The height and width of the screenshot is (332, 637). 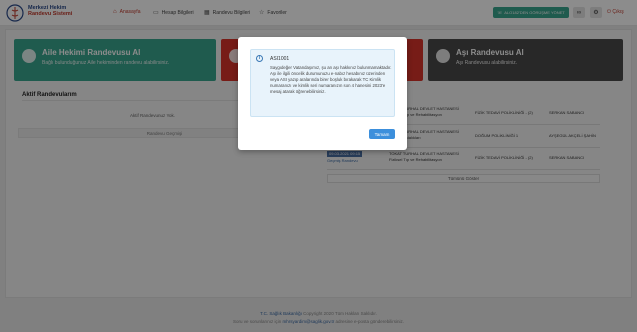 What do you see at coordinates (280, 59) in the screenshot?
I see `alert-title: ASI1001` at bounding box center [280, 59].